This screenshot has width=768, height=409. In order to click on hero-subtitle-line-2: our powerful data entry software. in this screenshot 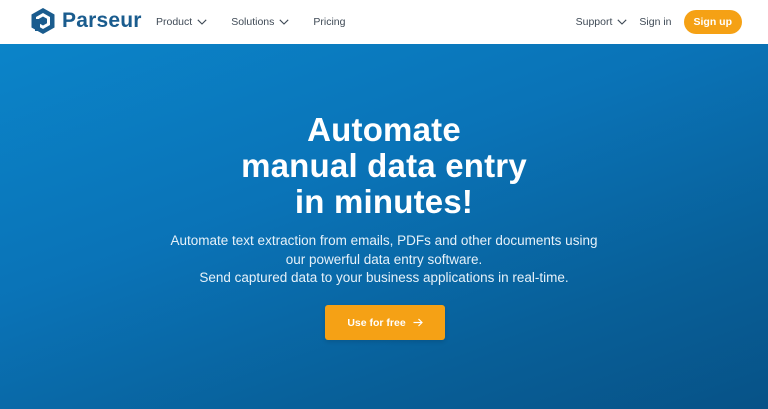, I will do `click(384, 259)`.